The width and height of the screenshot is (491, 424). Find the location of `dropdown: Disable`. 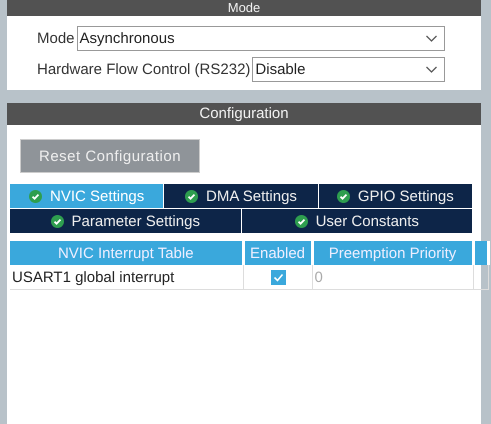

dropdown: Disable is located at coordinates (348, 69).